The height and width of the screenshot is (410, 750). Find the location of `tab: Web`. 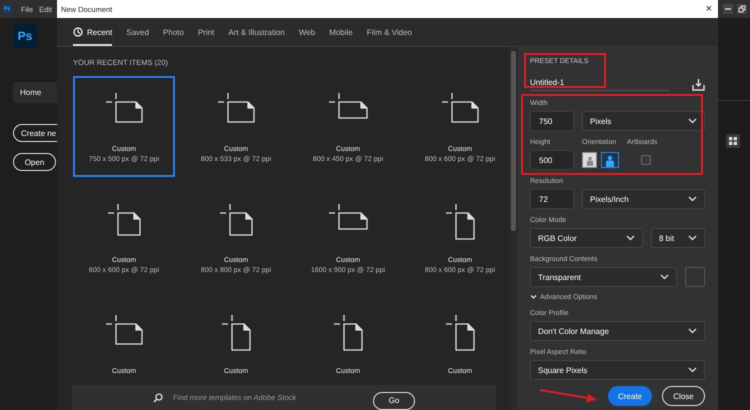

tab: Web is located at coordinates (307, 32).